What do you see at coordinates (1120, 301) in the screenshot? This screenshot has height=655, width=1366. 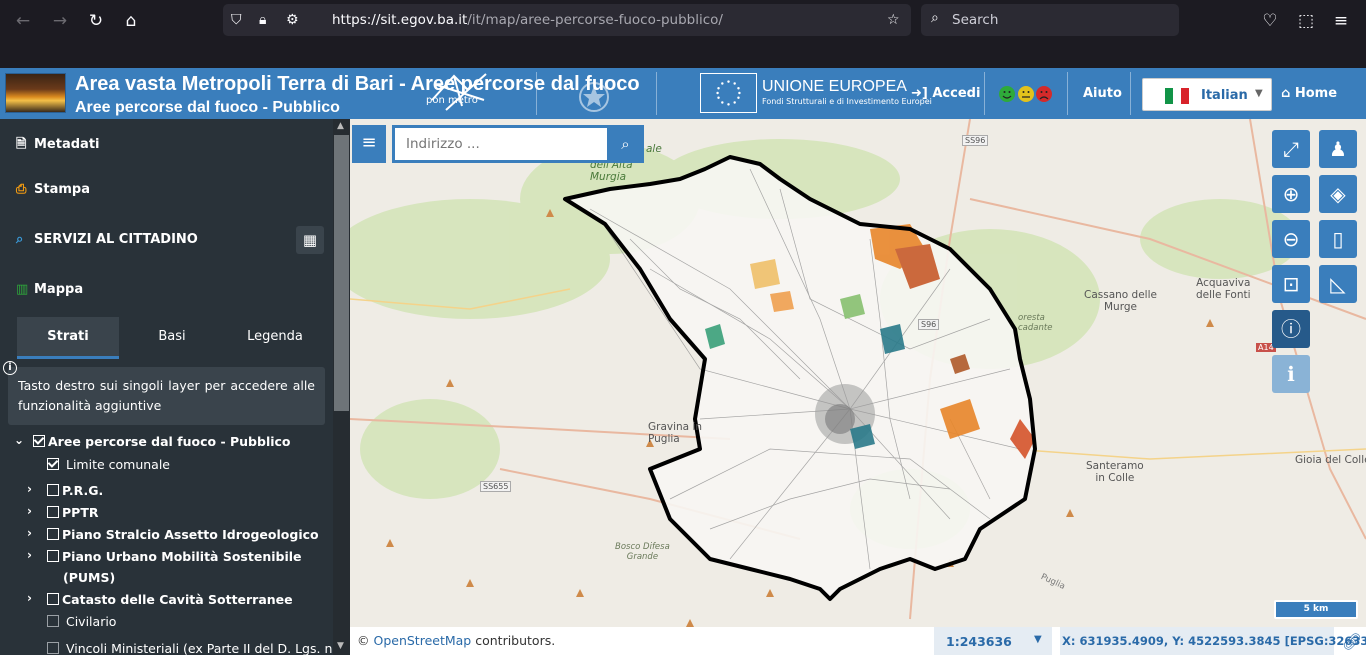 I see `place-label-cassano: Cassano delle Murge` at bounding box center [1120, 301].